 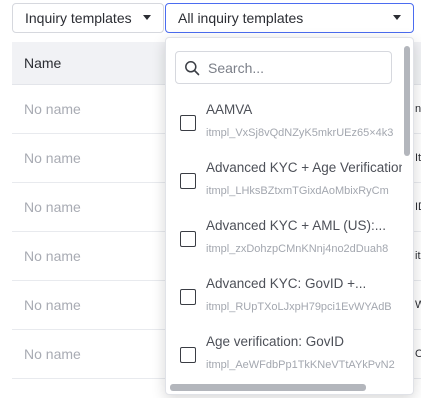 I want to click on option-title: Age verification: GovID, so click(x=275, y=341).